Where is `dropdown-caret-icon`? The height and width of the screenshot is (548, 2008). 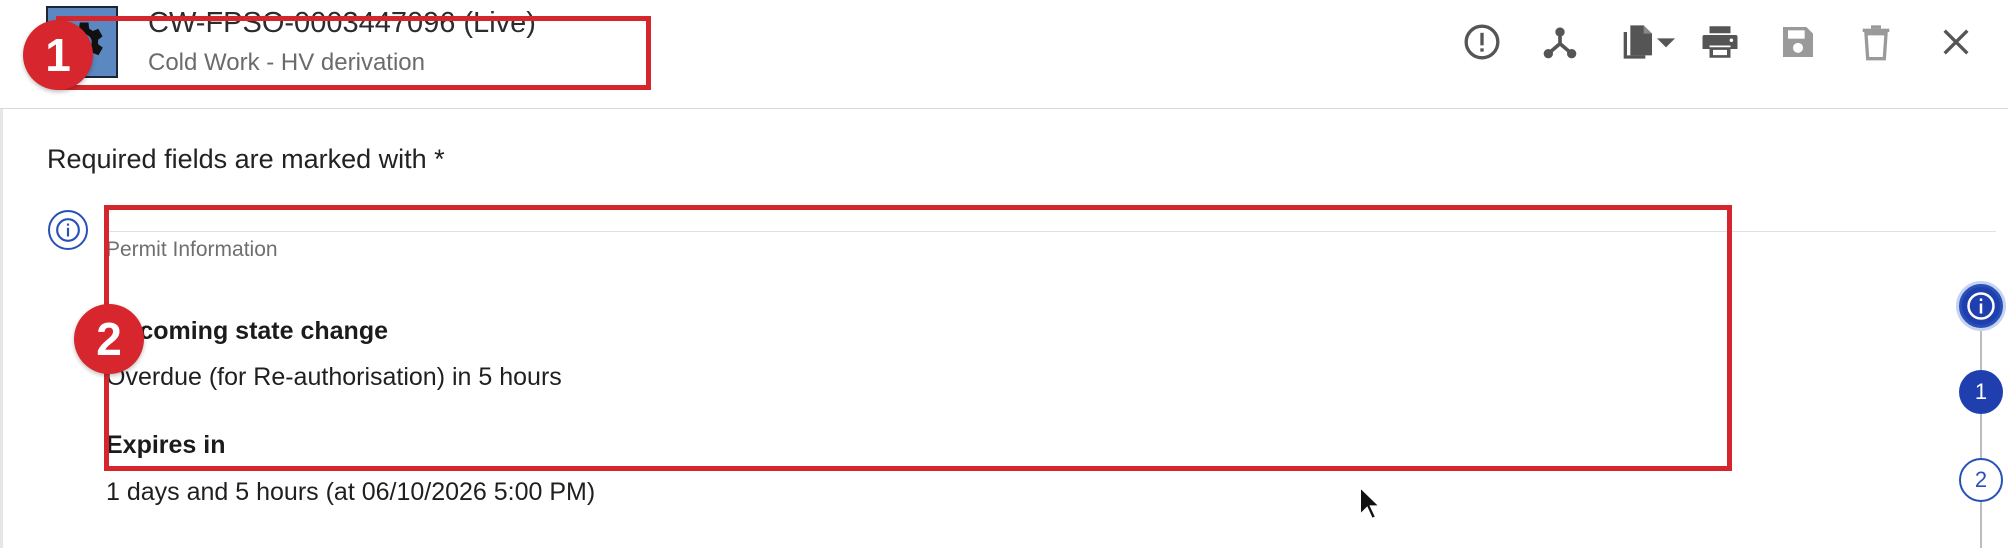 dropdown-caret-icon is located at coordinates (1666, 43).